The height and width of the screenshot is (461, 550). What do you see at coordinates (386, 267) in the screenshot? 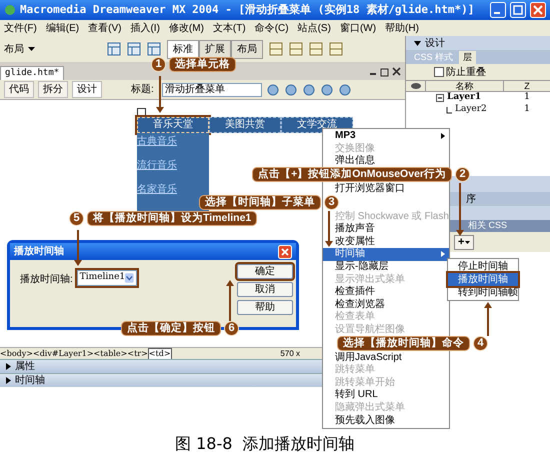
I see `menu-item: 显示-隐藏层` at bounding box center [386, 267].